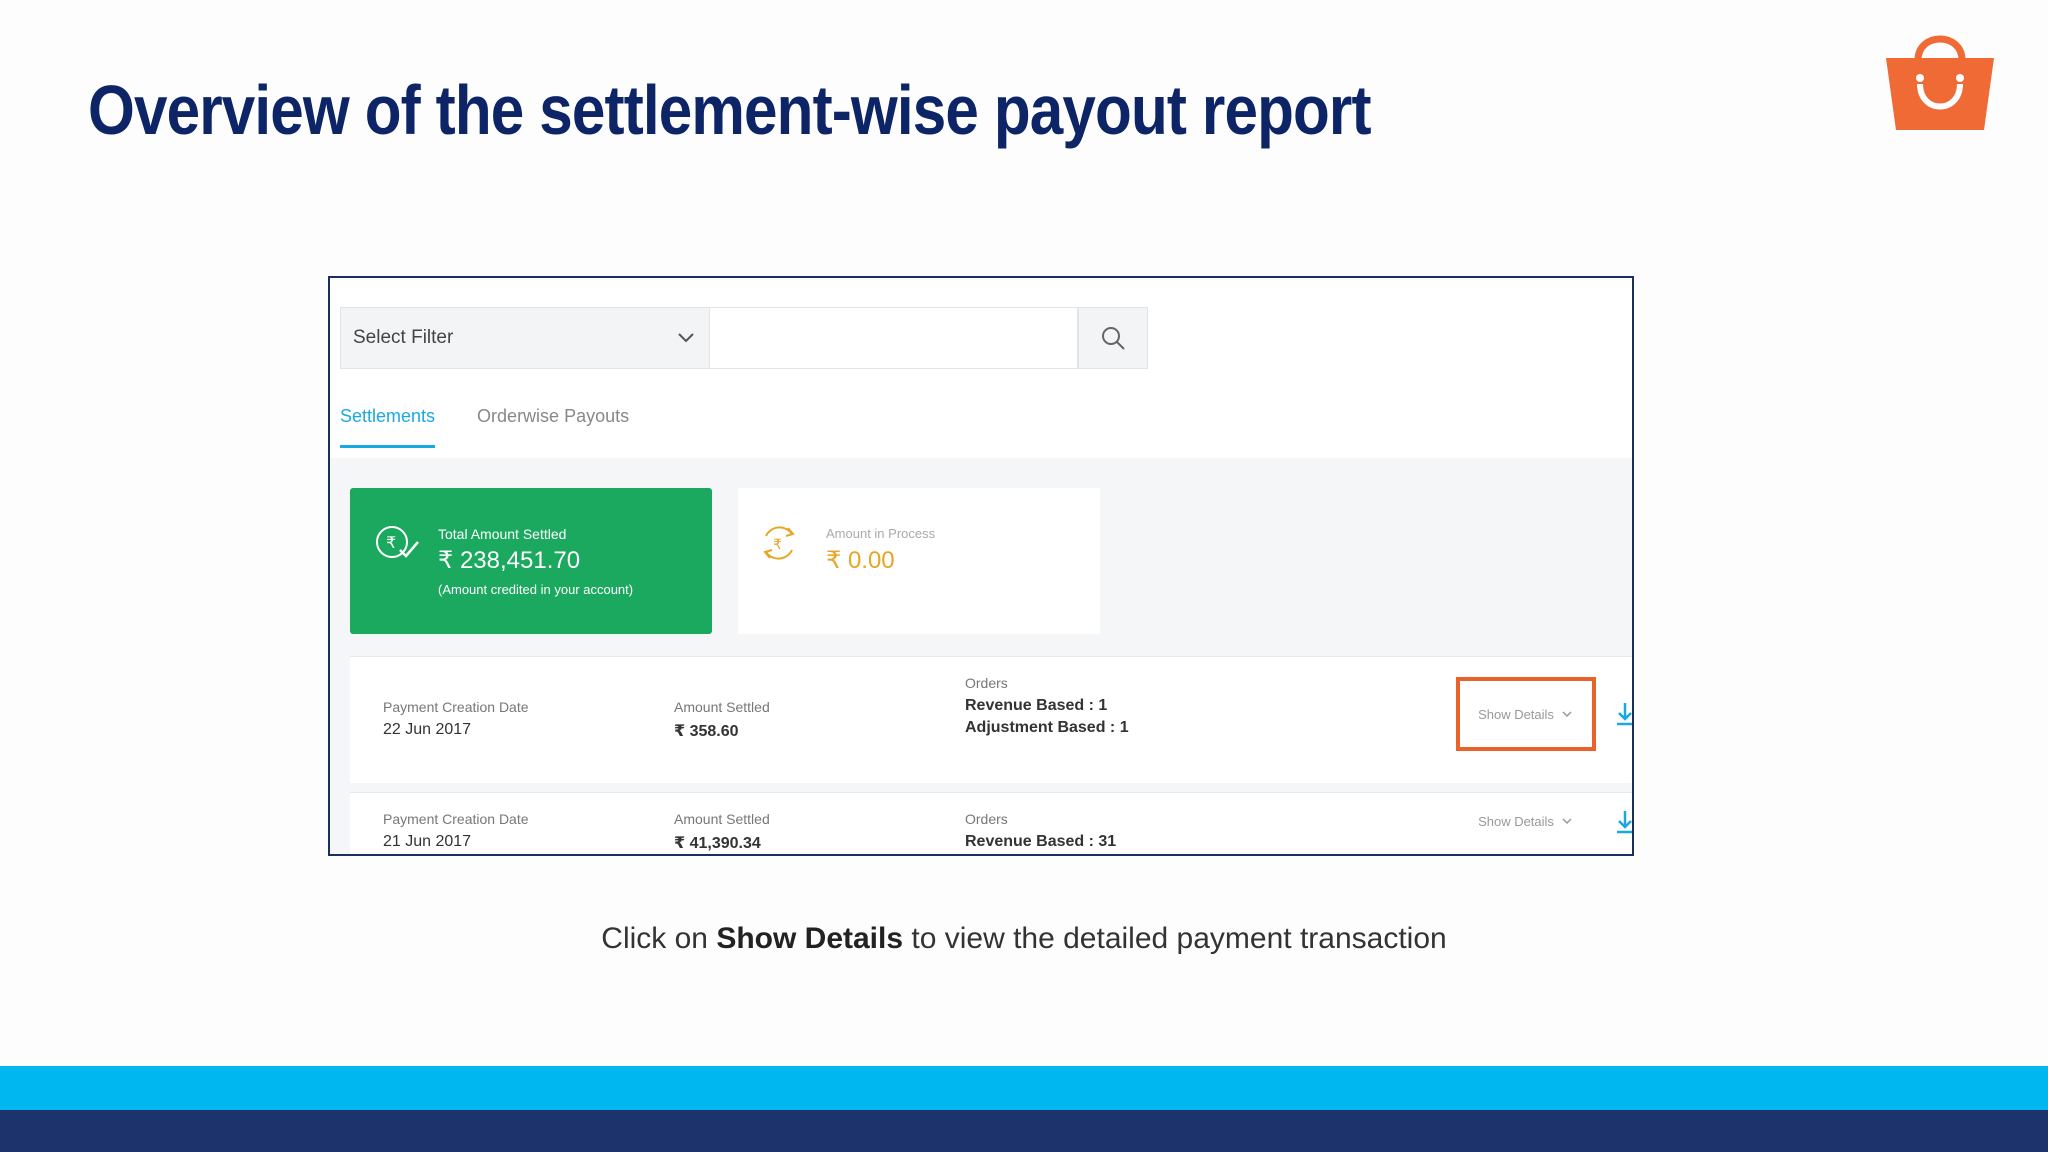 The width and height of the screenshot is (2048, 1152). I want to click on payment-date-column: Payment Creation Date 22 Jun 2017, so click(456, 719).